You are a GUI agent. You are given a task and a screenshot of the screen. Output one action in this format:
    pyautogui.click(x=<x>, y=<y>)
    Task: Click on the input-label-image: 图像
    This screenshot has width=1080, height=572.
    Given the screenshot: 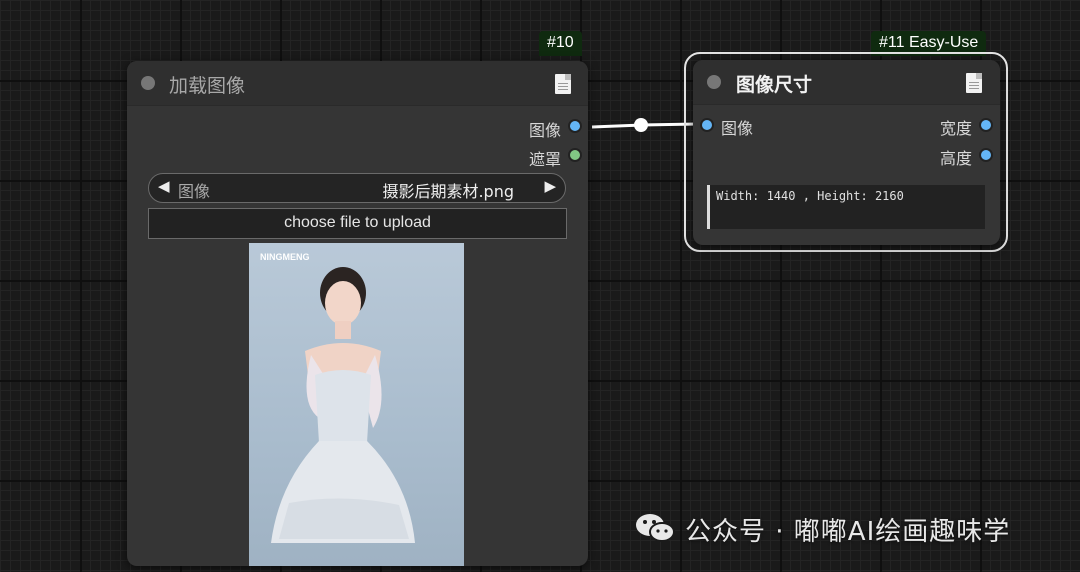 What is the action you would take?
    pyautogui.click(x=737, y=128)
    